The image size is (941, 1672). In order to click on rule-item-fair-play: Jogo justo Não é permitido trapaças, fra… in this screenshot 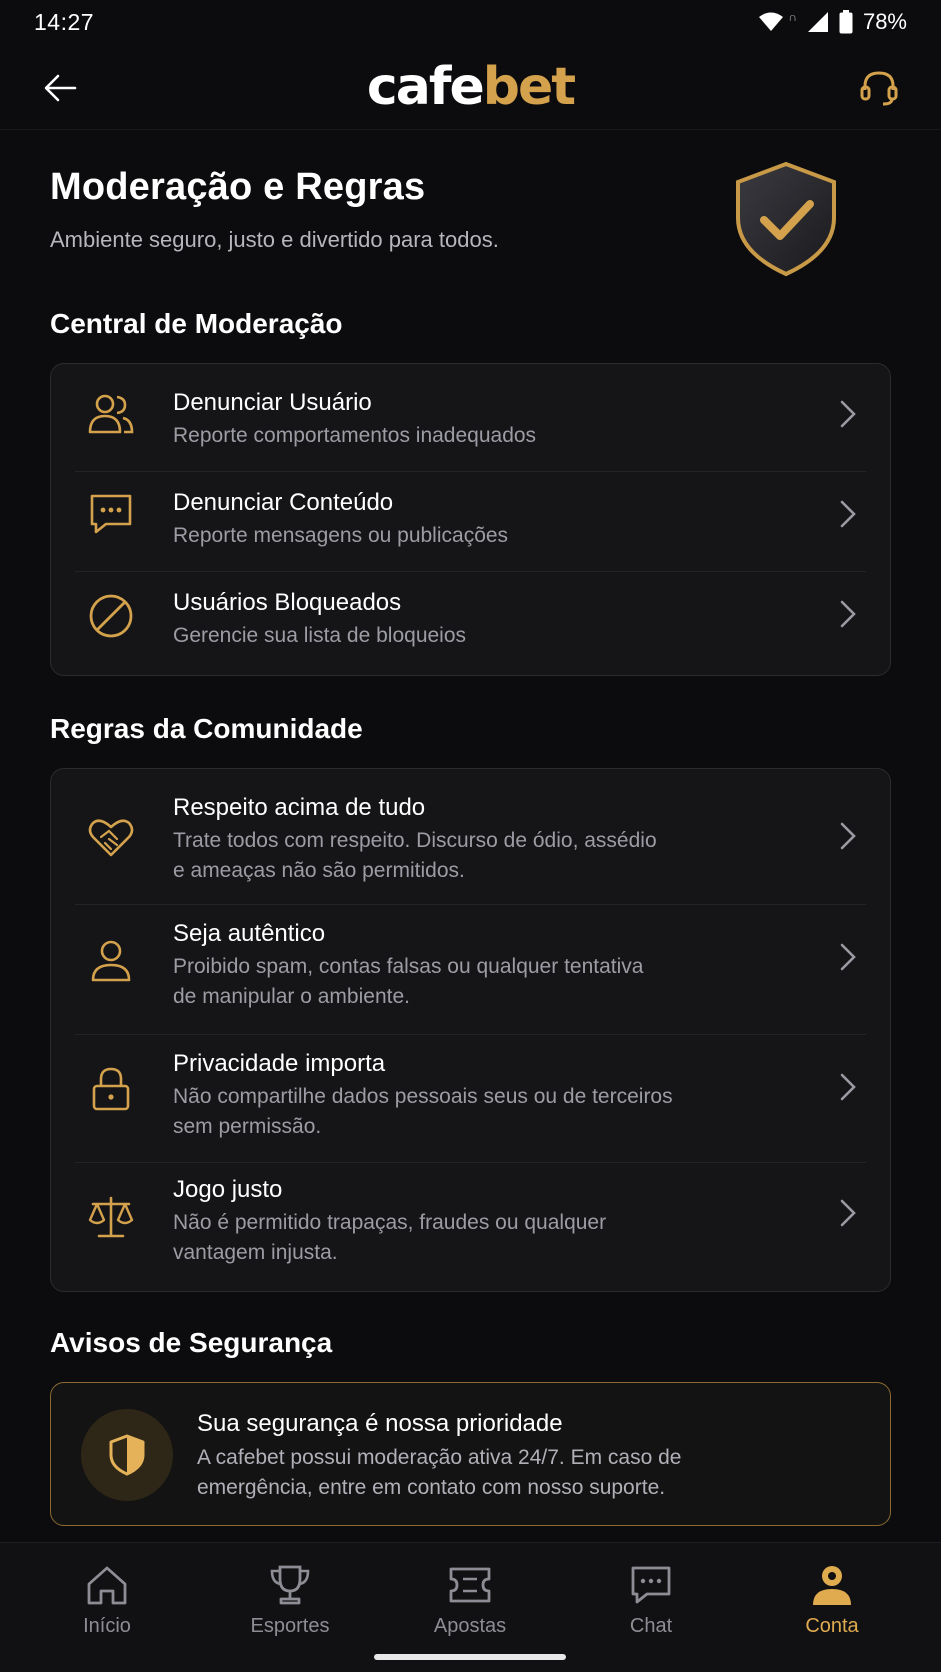, I will do `click(470, 1227)`.